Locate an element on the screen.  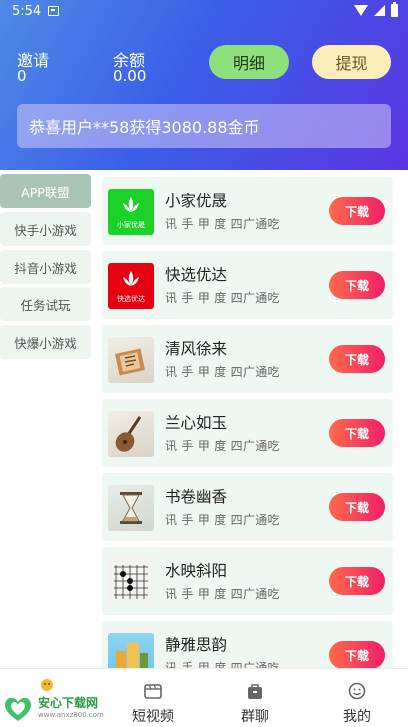
tab-group-chat: 群聊 is located at coordinates (255, 698).